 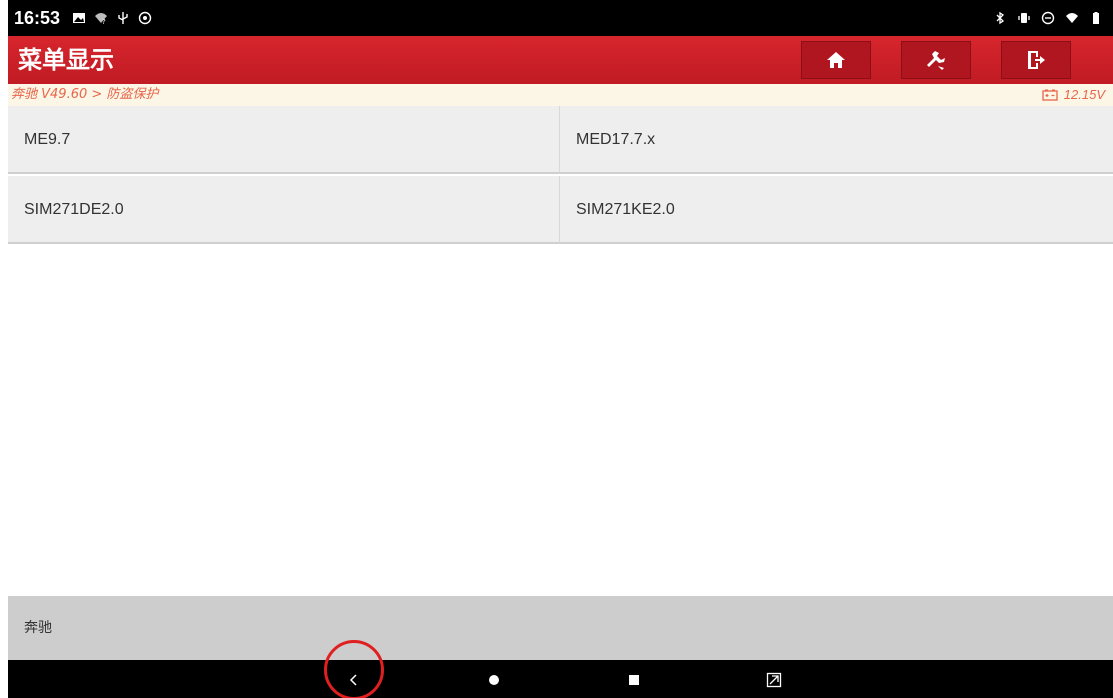 I want to click on app-header: 菜单显示, so click(x=560, y=60).